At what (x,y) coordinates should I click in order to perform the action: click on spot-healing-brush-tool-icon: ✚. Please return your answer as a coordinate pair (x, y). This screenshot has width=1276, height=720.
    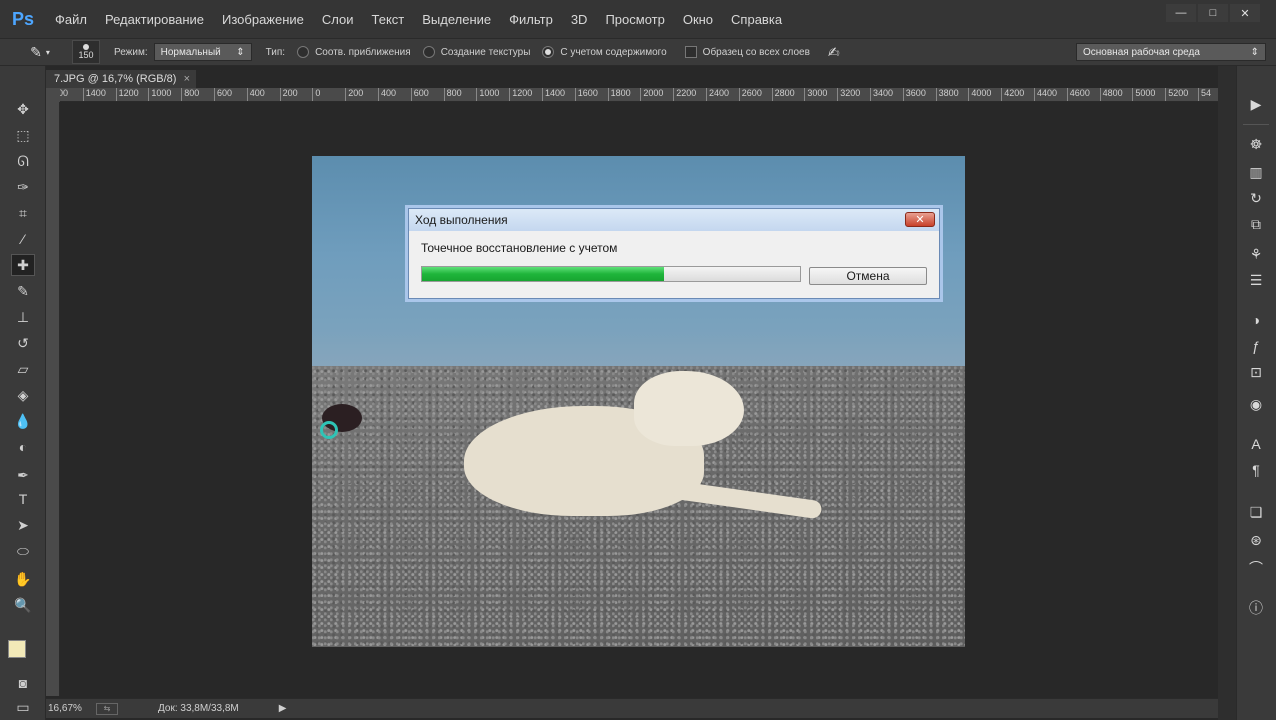
    Looking at the image, I should click on (23, 265).